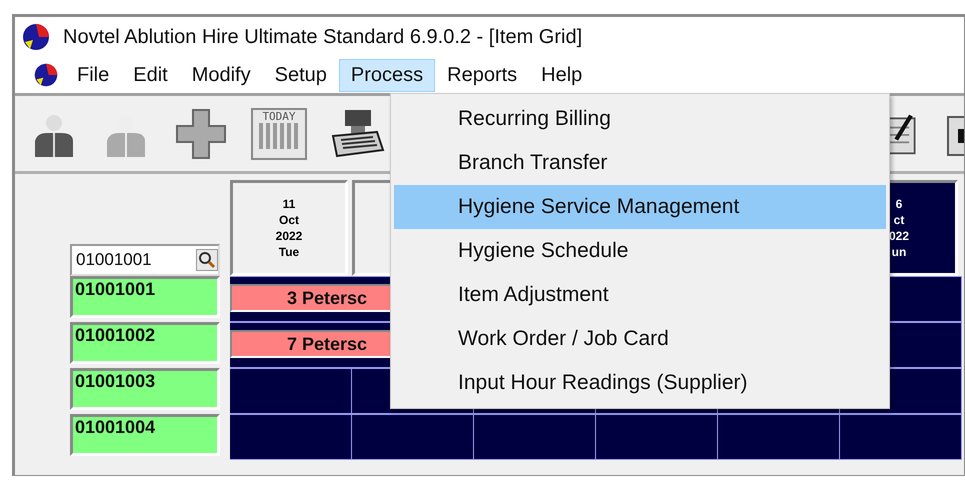  What do you see at coordinates (322, 37) in the screenshot?
I see `window-title: Novtel Ablution Hire Ultimate Standard 6.9.0.2 - [Item Grid]` at bounding box center [322, 37].